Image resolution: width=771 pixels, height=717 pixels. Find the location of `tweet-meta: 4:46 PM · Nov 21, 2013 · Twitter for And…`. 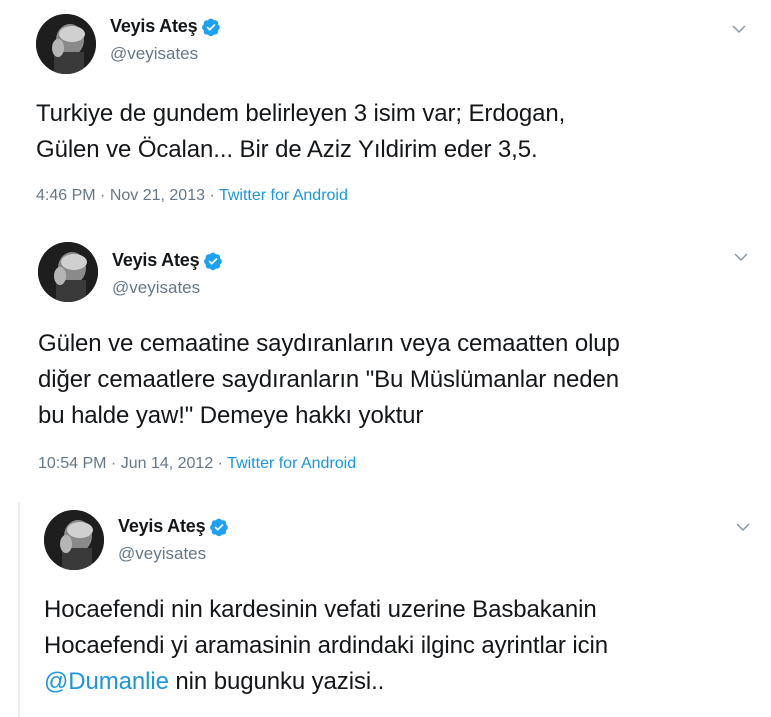

tweet-meta: 4:46 PM · Nov 21, 2013 · Twitter for And… is located at coordinates (192, 196).